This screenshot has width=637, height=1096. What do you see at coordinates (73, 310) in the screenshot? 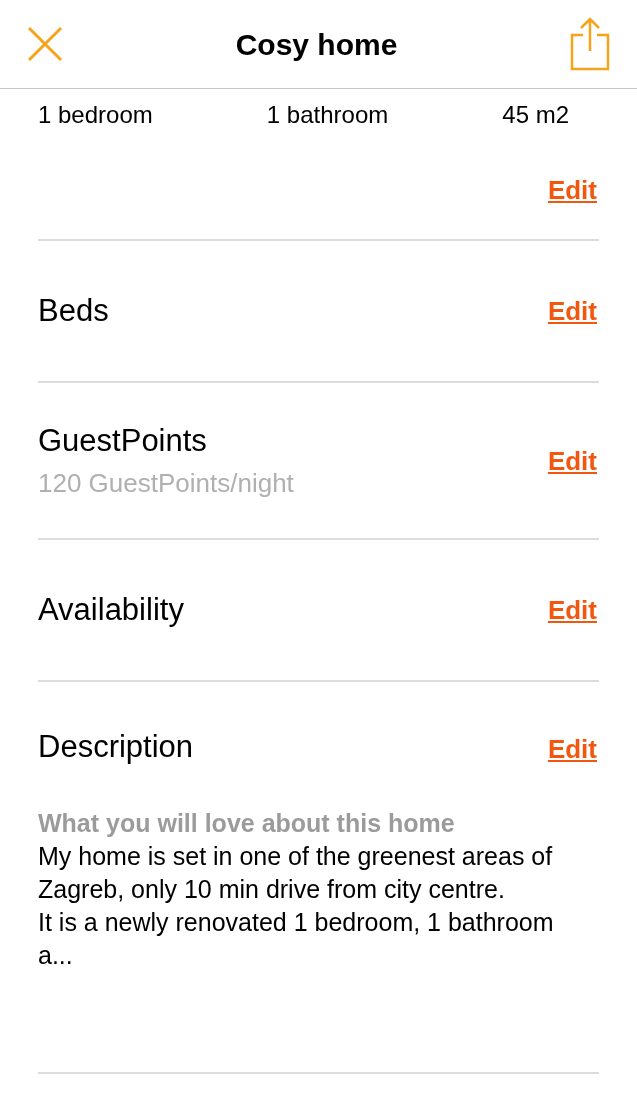
I see `section-title: Beds` at bounding box center [73, 310].